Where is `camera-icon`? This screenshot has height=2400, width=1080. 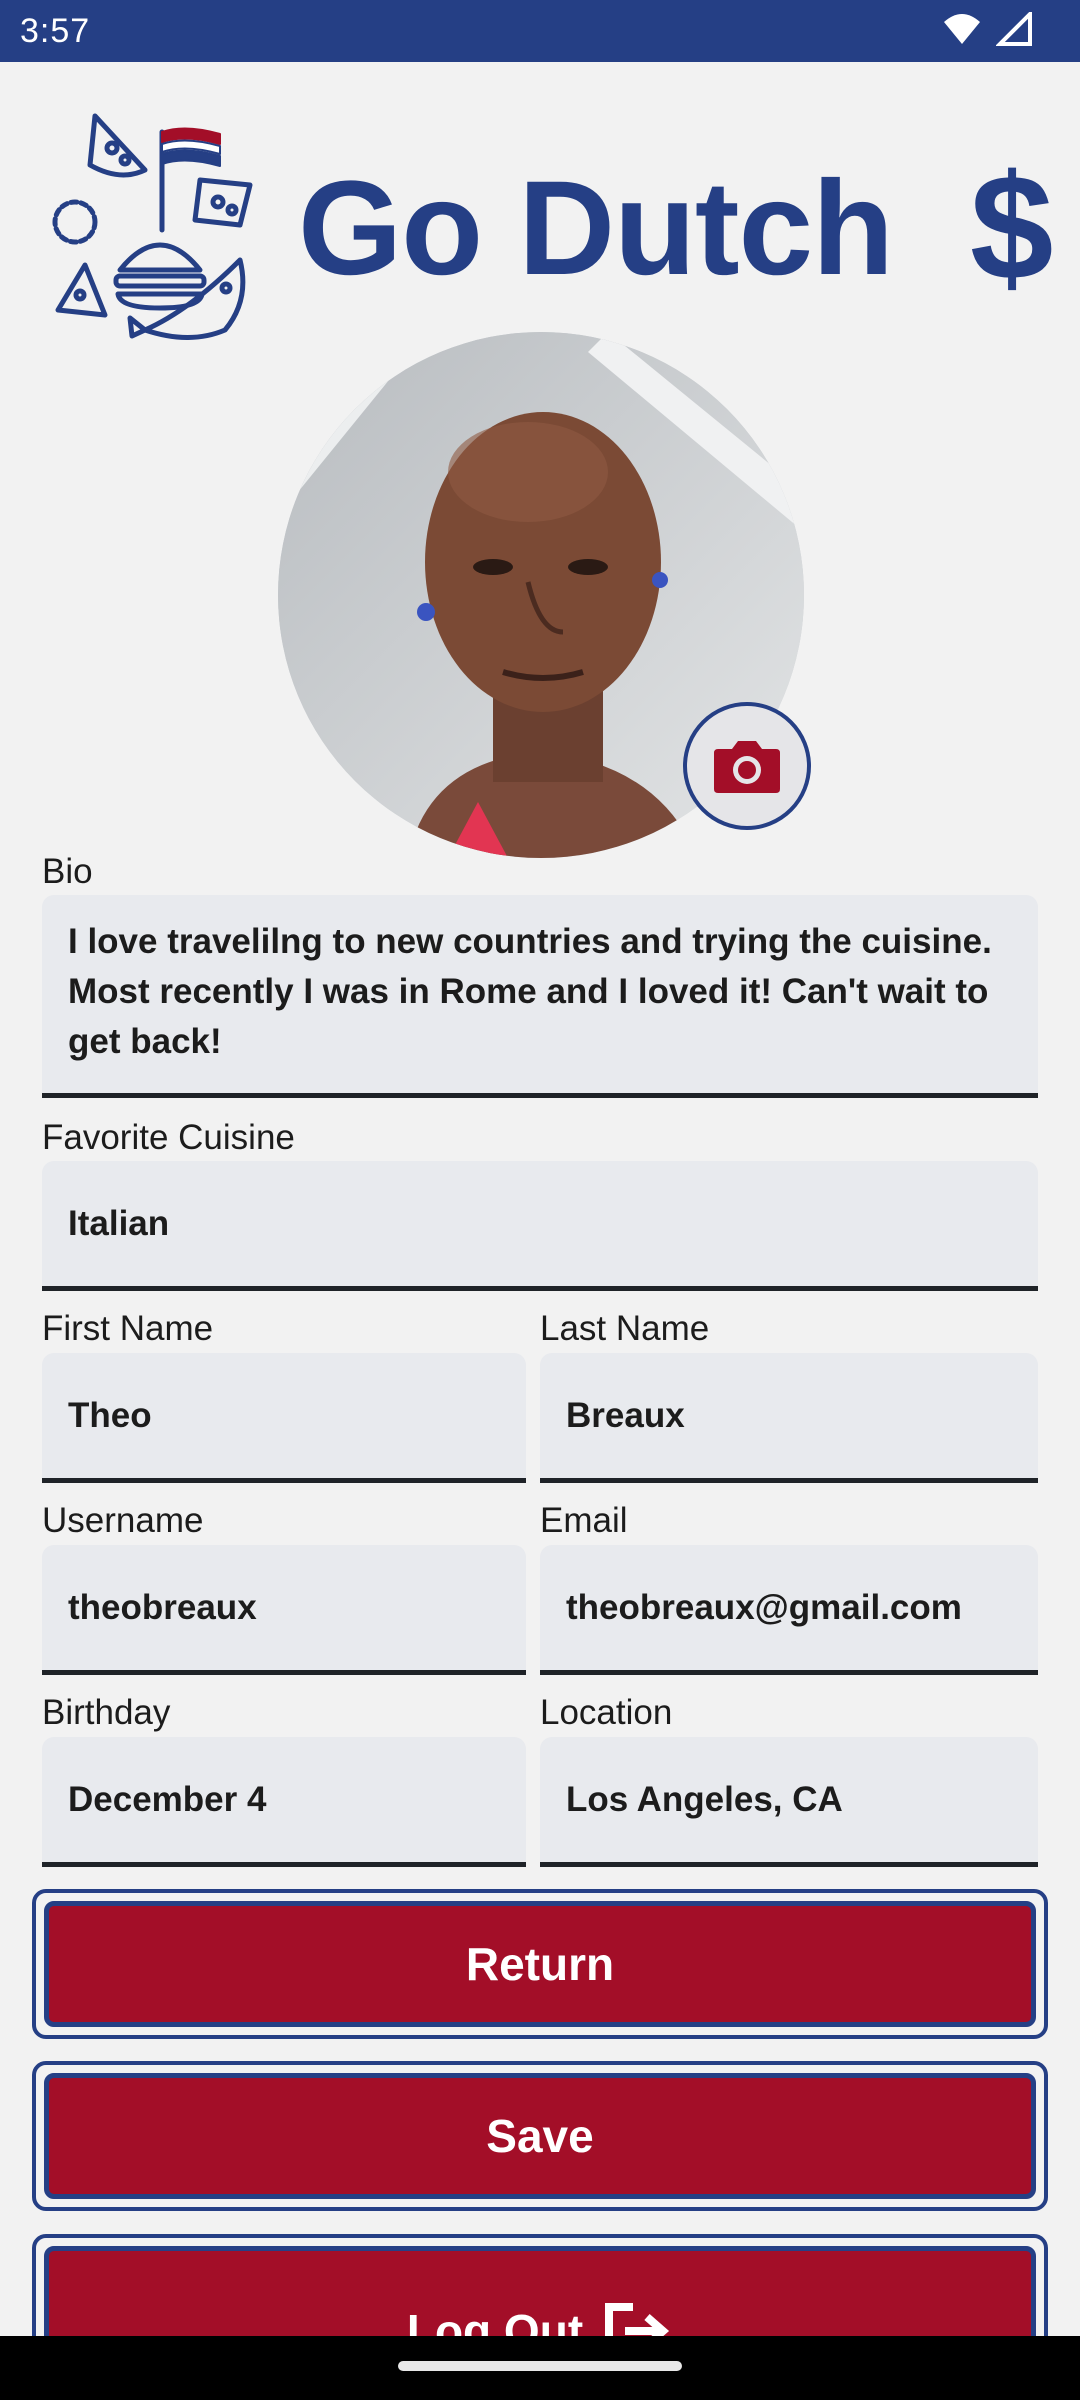
camera-icon is located at coordinates (747, 767).